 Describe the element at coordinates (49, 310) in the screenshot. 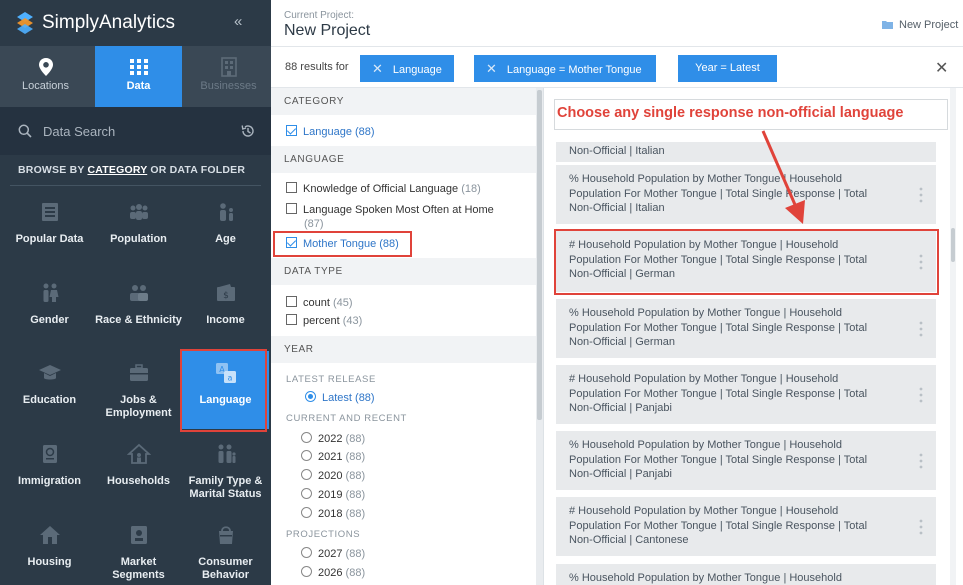

I see `category-gender: Gender` at that location.